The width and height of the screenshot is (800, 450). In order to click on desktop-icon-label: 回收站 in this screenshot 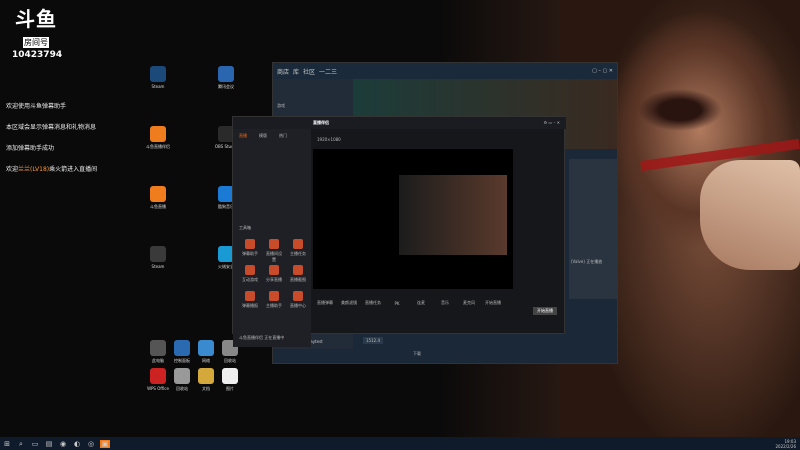, I will do `click(230, 360)`.